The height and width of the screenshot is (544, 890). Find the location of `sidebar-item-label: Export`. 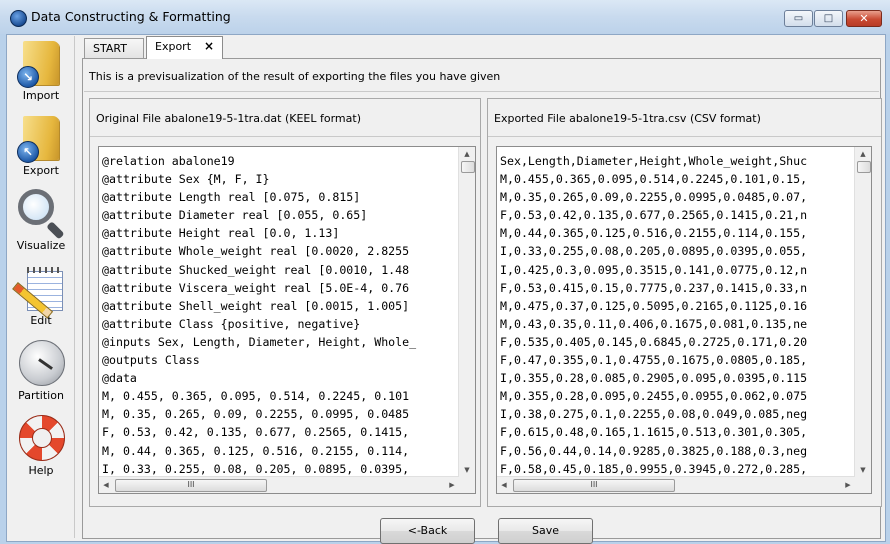

sidebar-item-label: Export is located at coordinates (40, 170).